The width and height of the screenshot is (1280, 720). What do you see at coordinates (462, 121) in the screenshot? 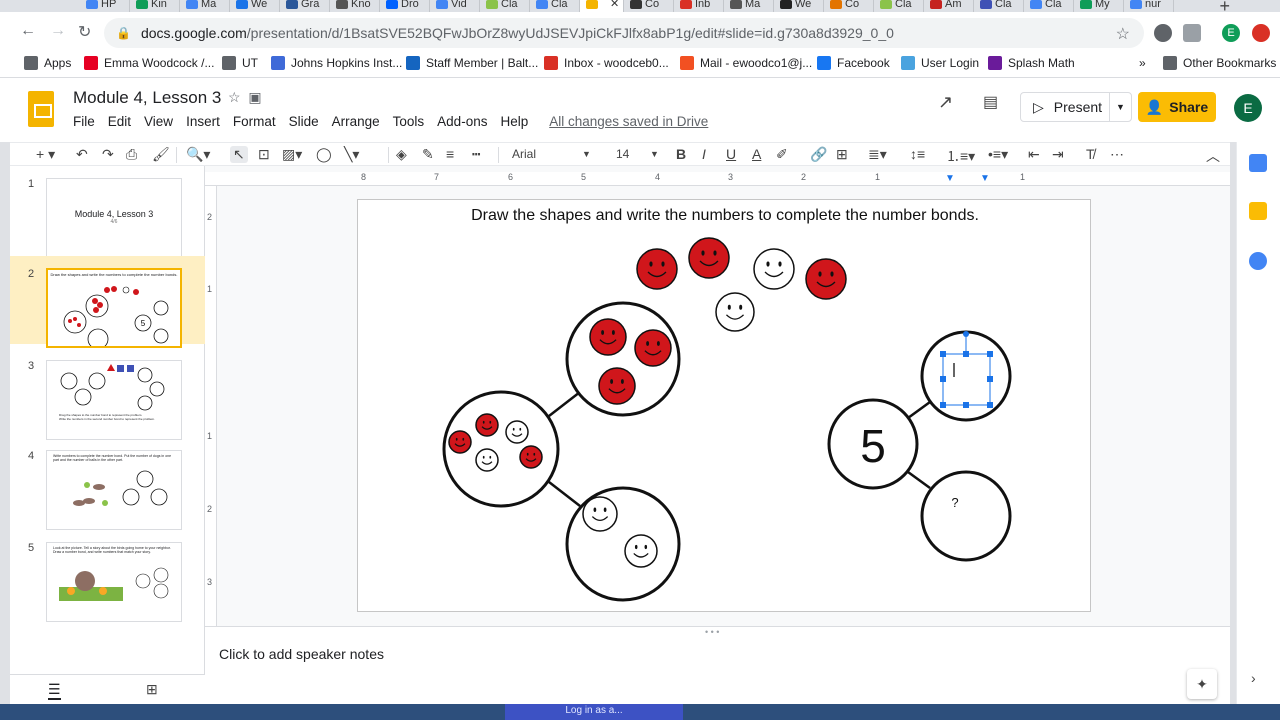
I see `menu-item-addons: Add-ons` at bounding box center [462, 121].